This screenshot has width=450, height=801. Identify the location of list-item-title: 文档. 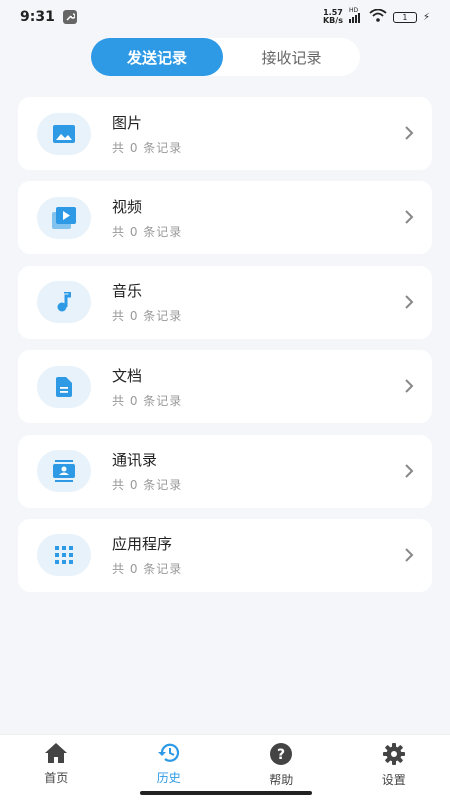
(147, 375).